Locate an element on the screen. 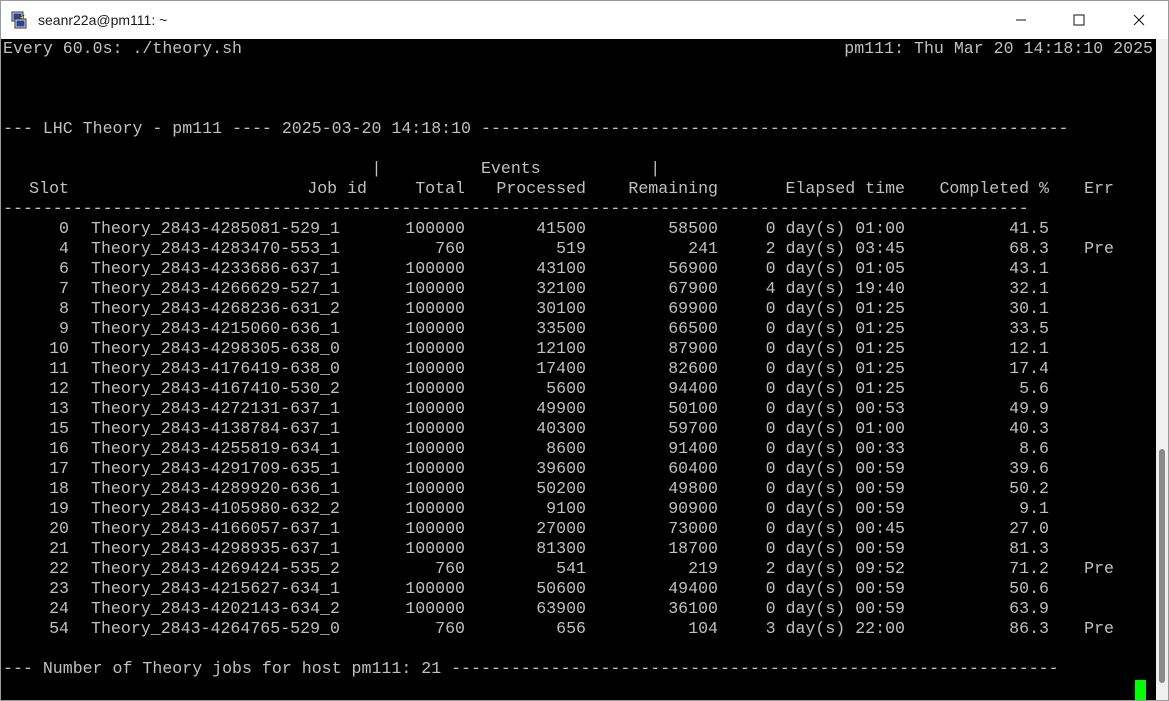  cell-slot: 22 is located at coordinates (59, 568).